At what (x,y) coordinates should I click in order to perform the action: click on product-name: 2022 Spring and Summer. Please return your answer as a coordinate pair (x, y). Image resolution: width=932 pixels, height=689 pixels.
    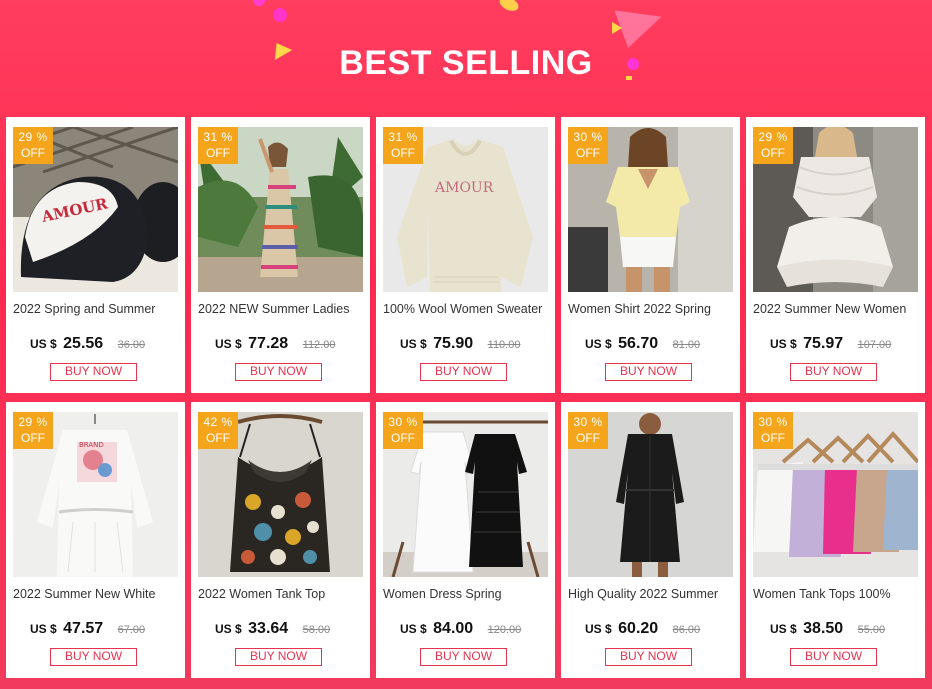
    Looking at the image, I should click on (98, 309).